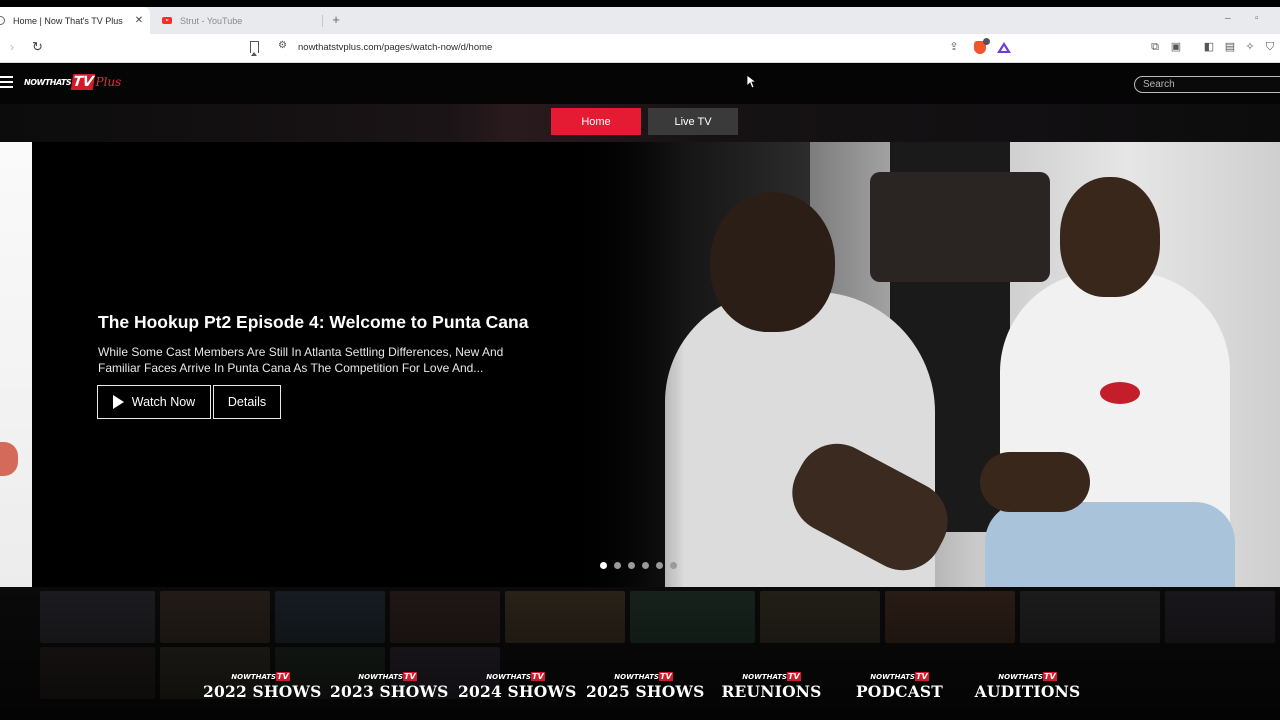  Describe the element at coordinates (1228, 18) in the screenshot. I see `minimize-icon: –` at that location.